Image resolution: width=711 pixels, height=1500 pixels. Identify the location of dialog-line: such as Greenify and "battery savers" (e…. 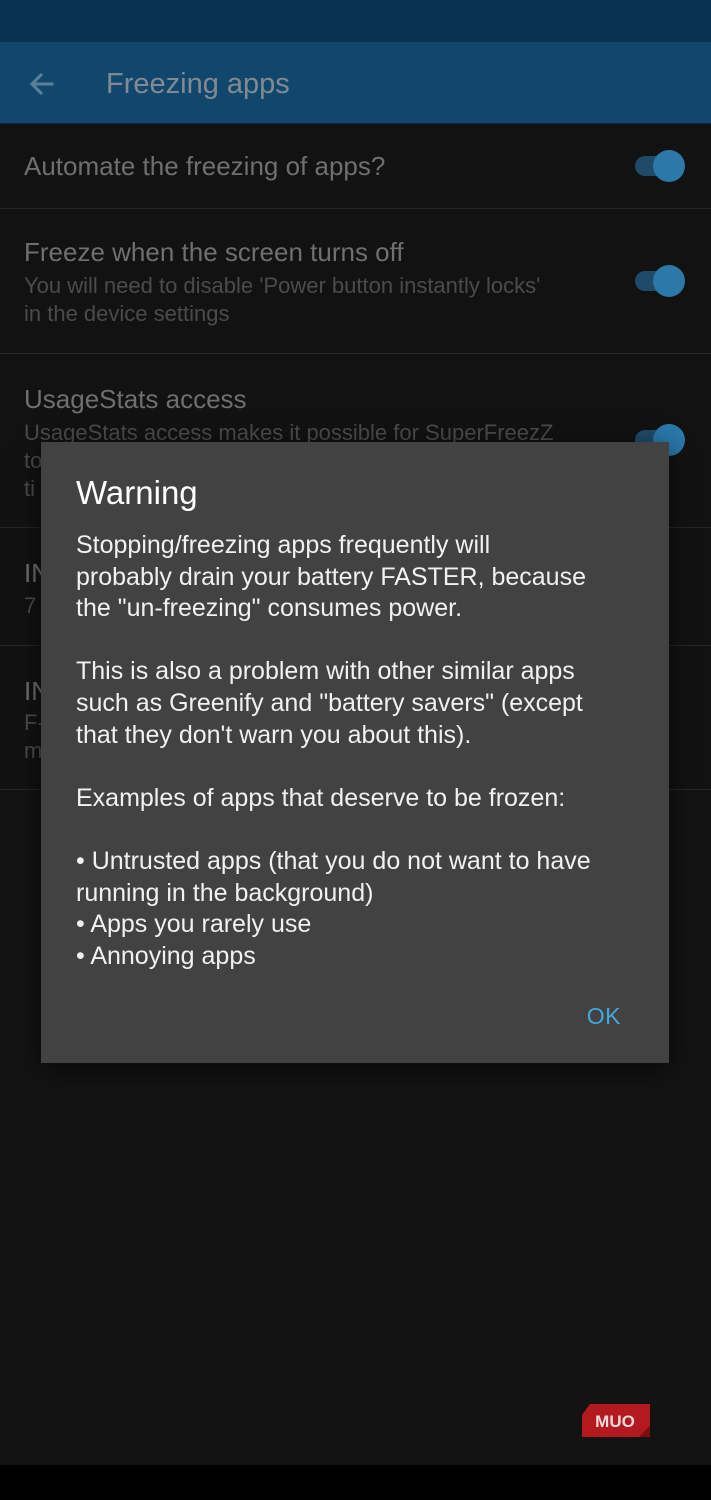
(329, 702).